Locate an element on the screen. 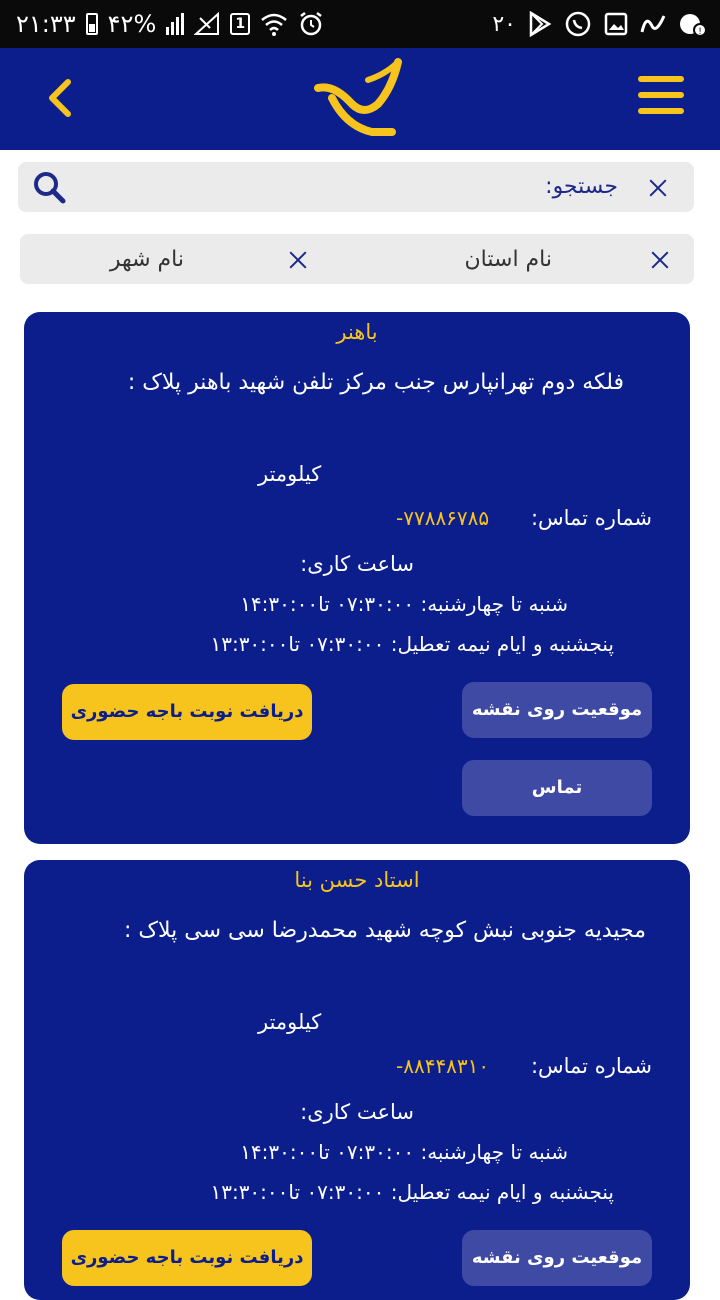 The height and width of the screenshot is (1300, 720). signal-icon is located at coordinates (175, 24).